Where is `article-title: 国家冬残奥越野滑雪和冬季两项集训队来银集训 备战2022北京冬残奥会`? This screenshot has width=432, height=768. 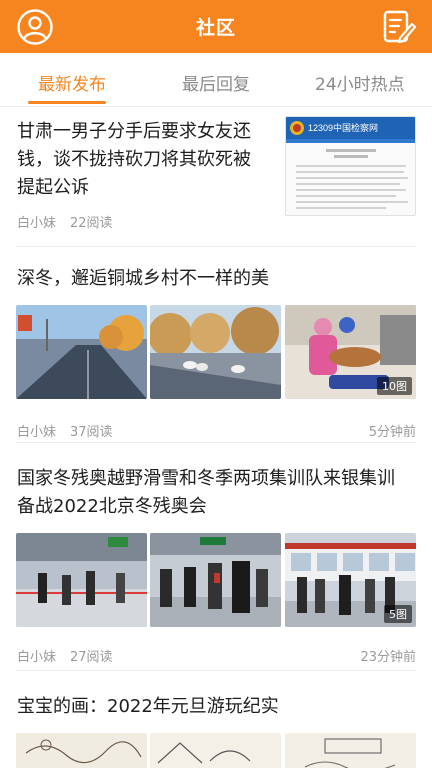 article-title: 国家冬残奥越野滑雪和冬季两项集训队来银集训 备战2022北京冬残奥会 is located at coordinates (206, 492).